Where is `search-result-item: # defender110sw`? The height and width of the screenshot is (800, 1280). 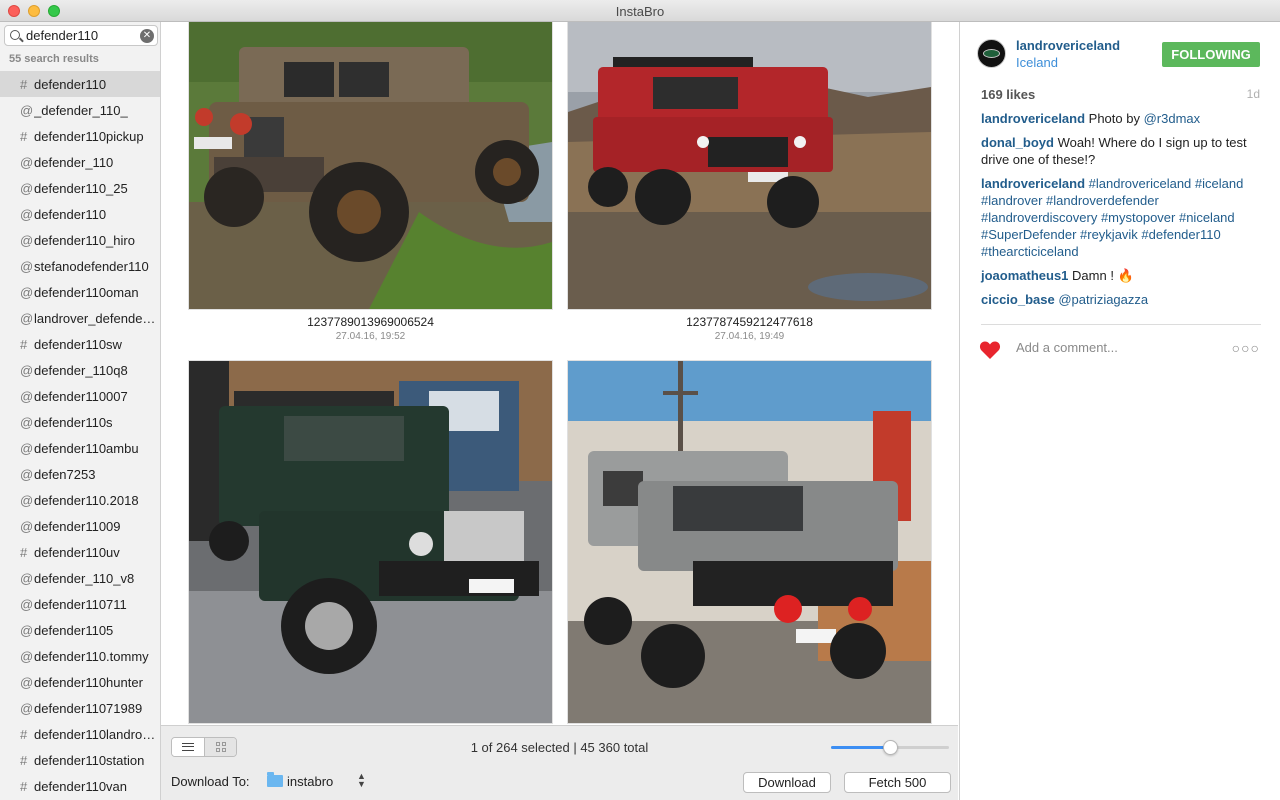
search-result-item: # defender110sw is located at coordinates (80, 344).